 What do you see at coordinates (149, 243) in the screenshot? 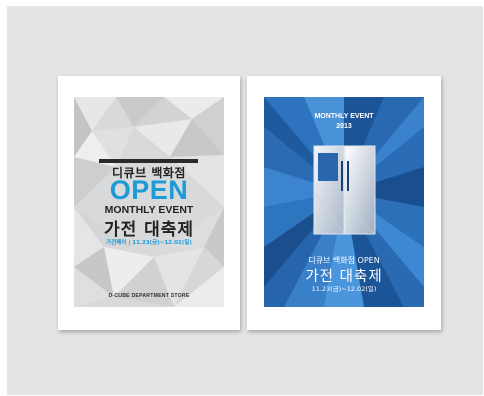
I see `event-date: 가전페어 | 11.23(금)~12.02(일)` at bounding box center [149, 243].